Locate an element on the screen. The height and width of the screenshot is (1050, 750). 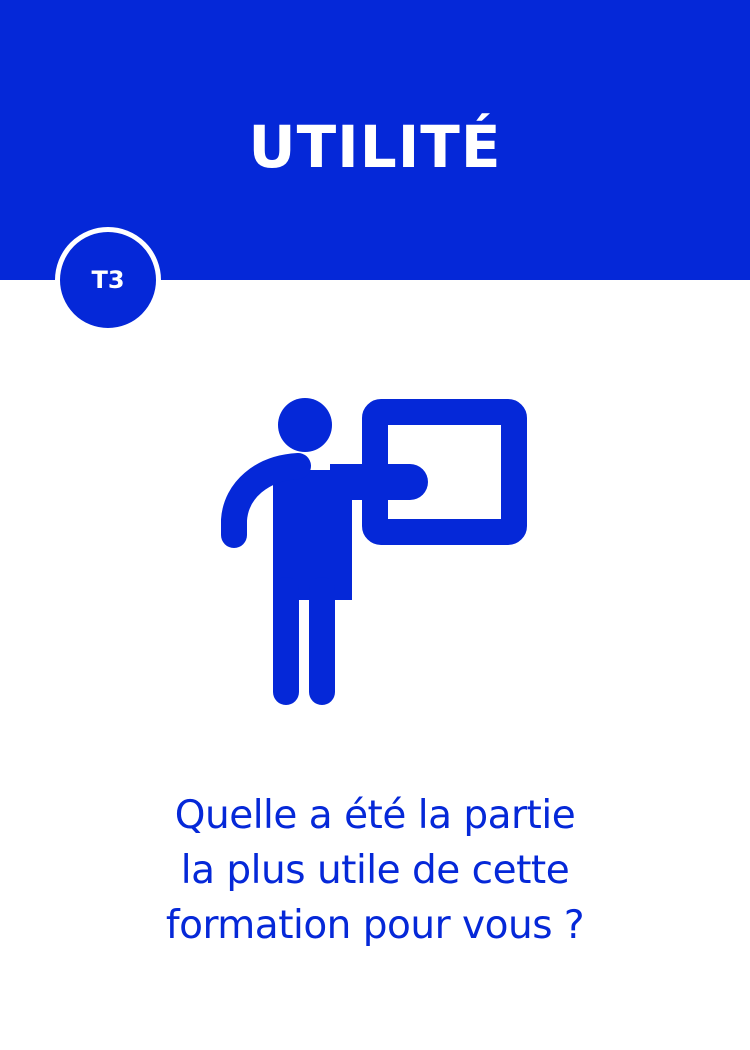
question-line: formation pour vous ? is located at coordinates (375, 925).